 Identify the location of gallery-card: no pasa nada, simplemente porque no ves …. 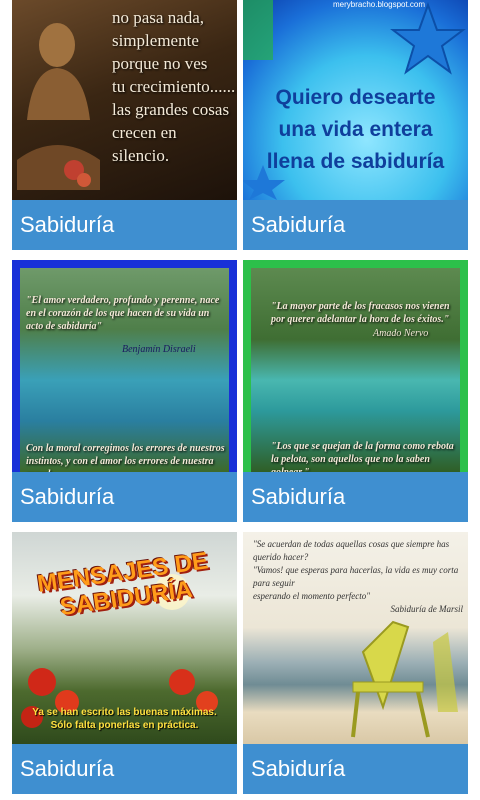
(124, 125).